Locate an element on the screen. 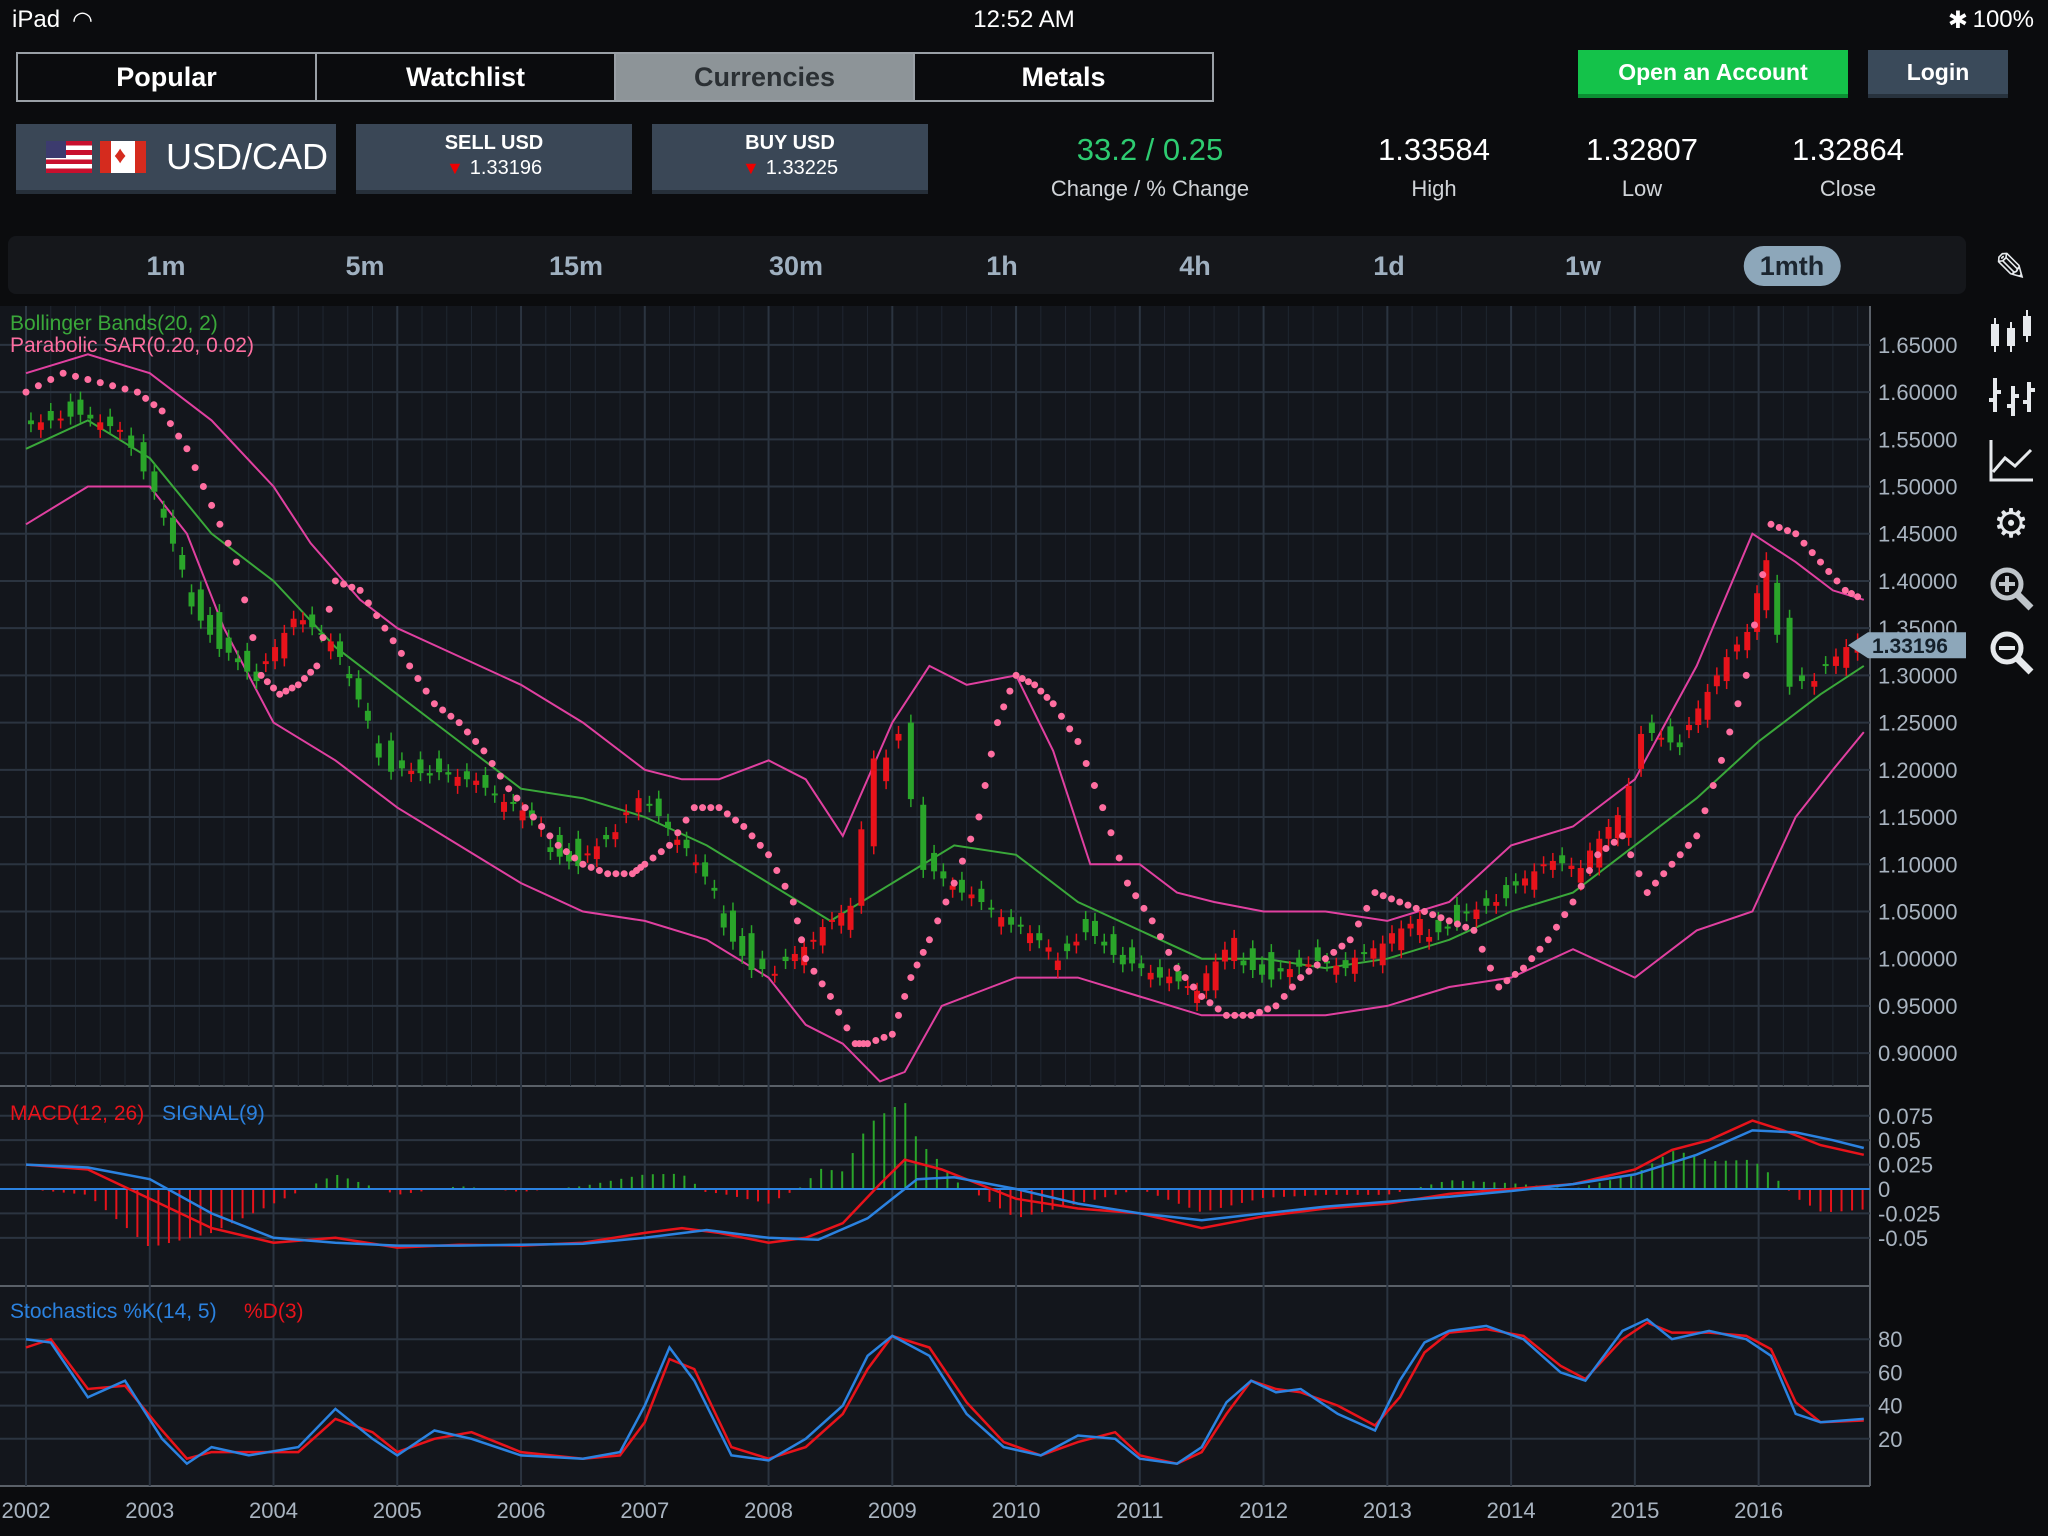 This screenshot has height=1536, width=2048. pair-label: USD/CAD is located at coordinates (247, 156).